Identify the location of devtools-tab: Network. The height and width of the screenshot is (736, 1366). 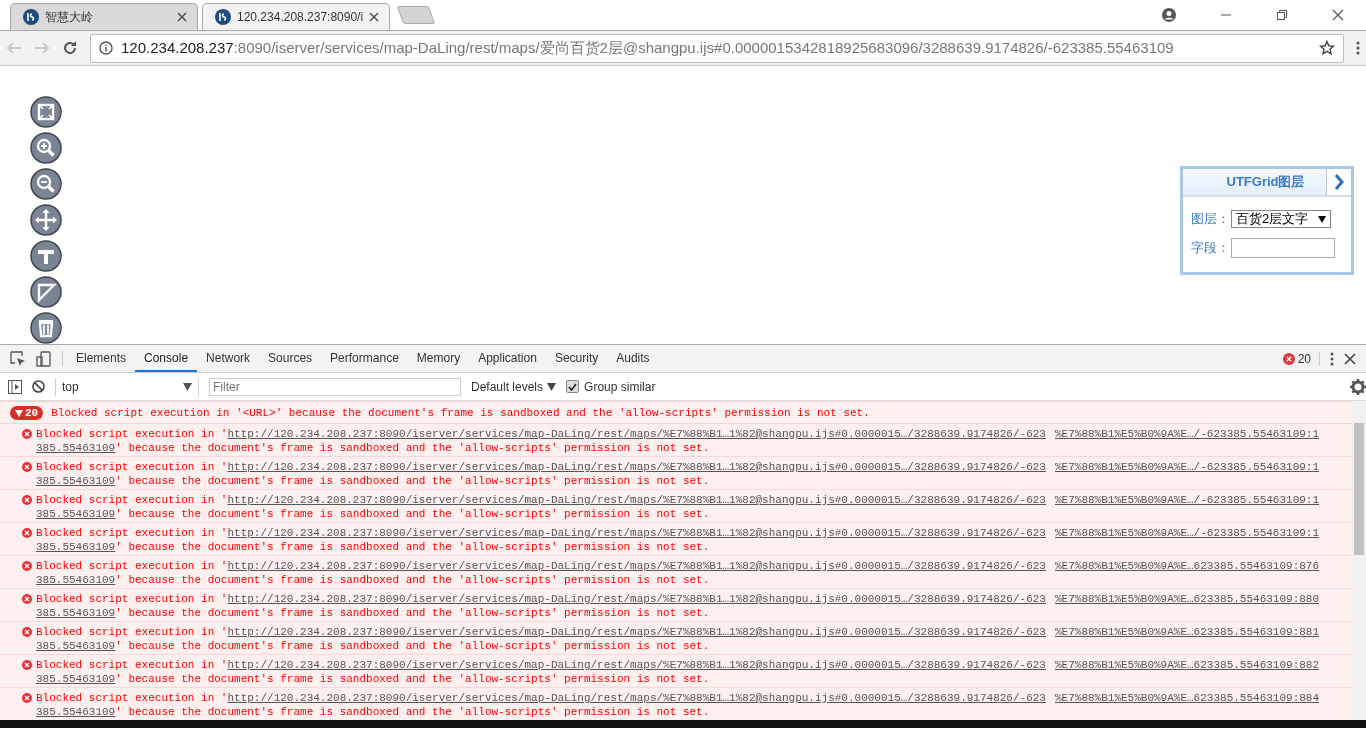
(228, 358).